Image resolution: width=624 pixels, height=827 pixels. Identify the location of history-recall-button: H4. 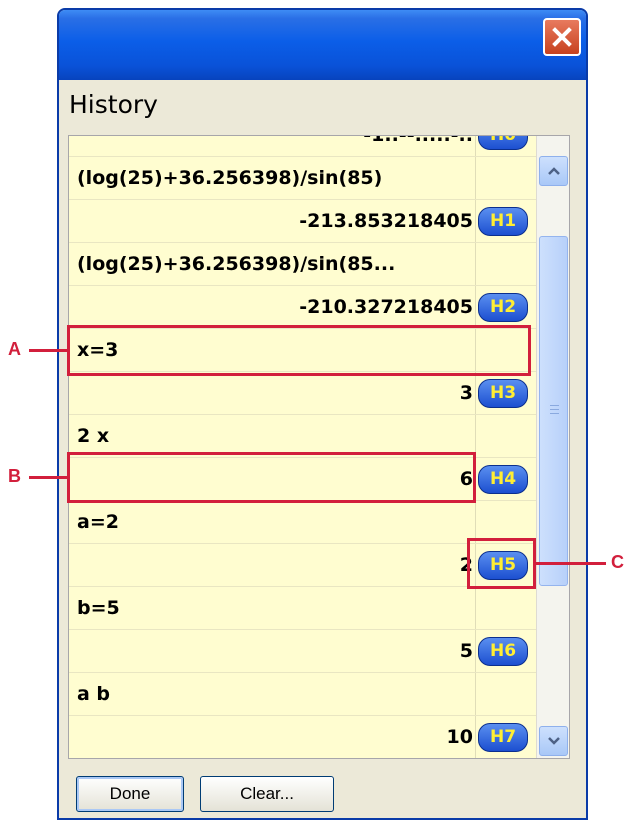
(503, 479).